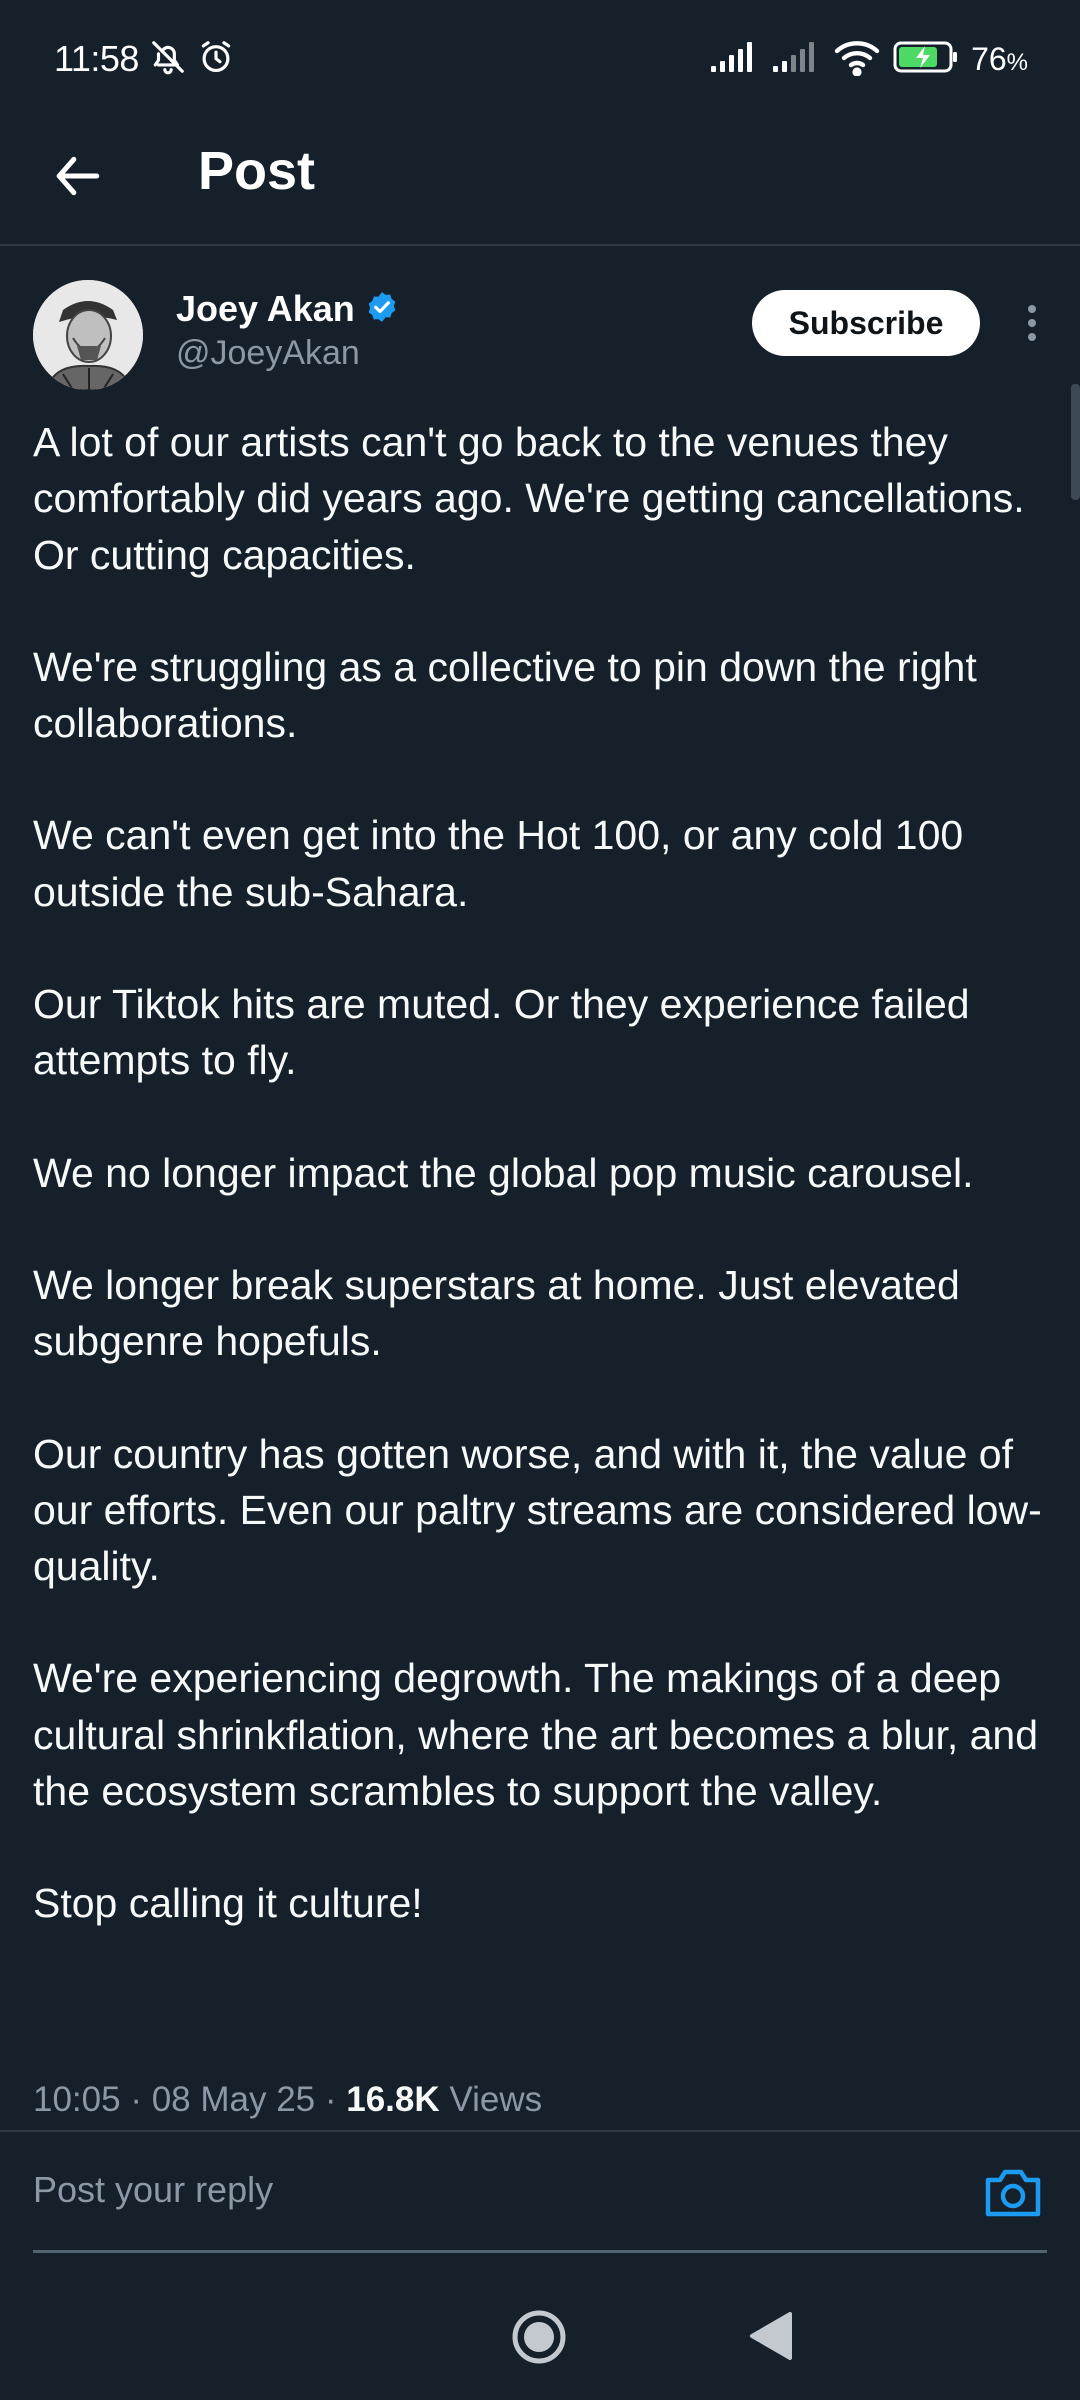  Describe the element at coordinates (926, 59) in the screenshot. I see `battery-charging-icon` at that location.